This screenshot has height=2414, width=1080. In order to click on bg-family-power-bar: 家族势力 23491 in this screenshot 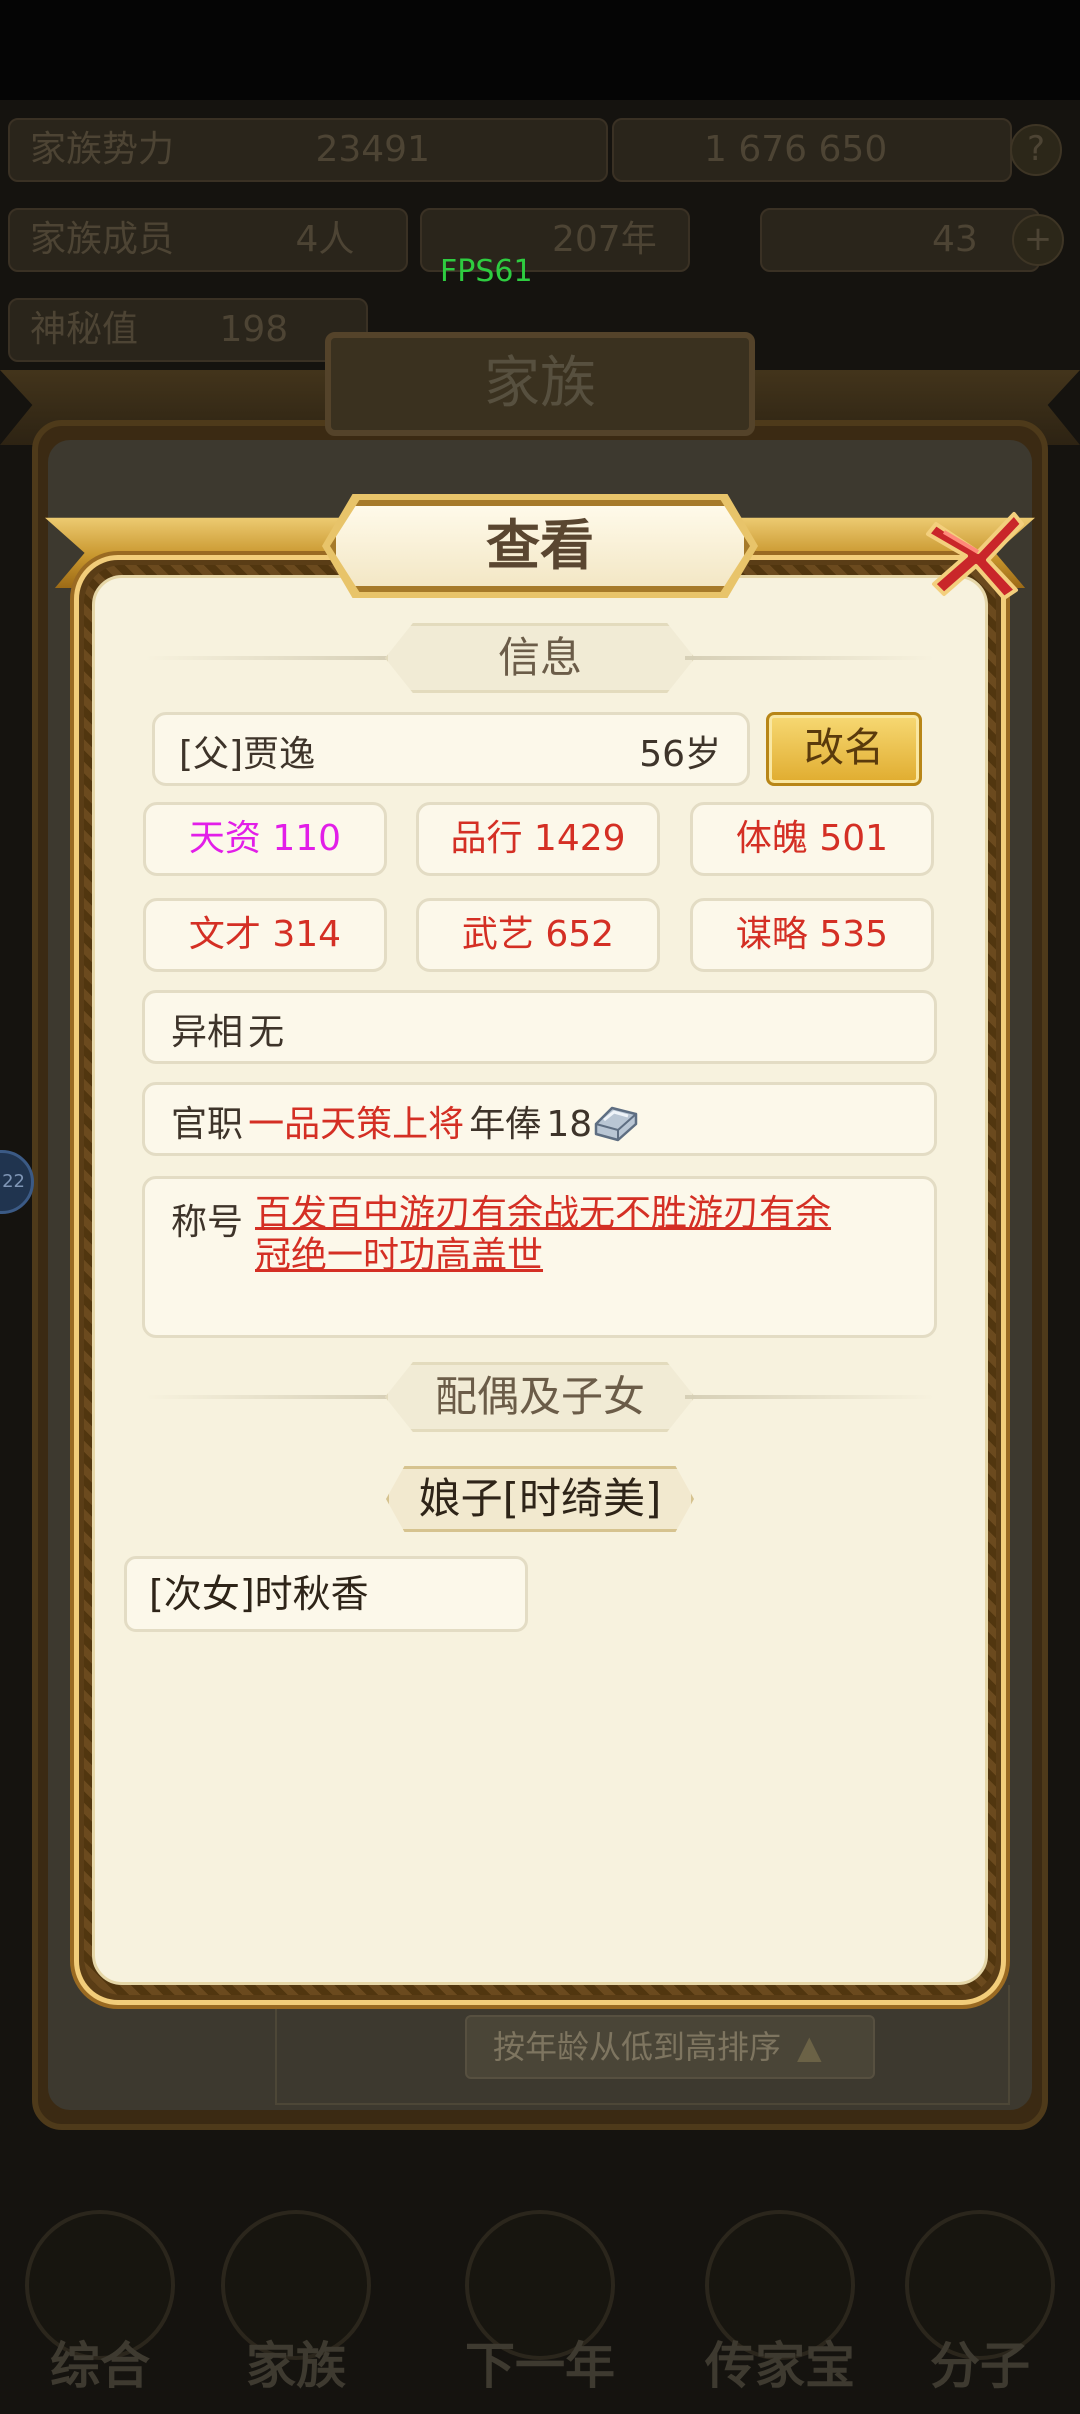, I will do `click(308, 150)`.